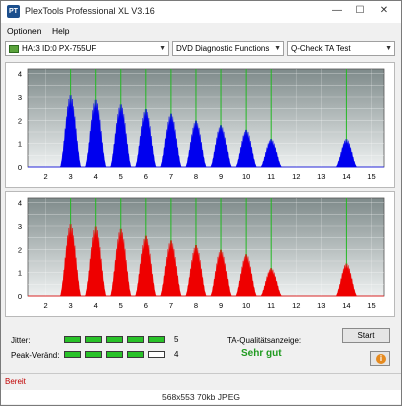 The width and height of the screenshot is (402, 406). I want to click on jitter-meter, so click(119, 339).